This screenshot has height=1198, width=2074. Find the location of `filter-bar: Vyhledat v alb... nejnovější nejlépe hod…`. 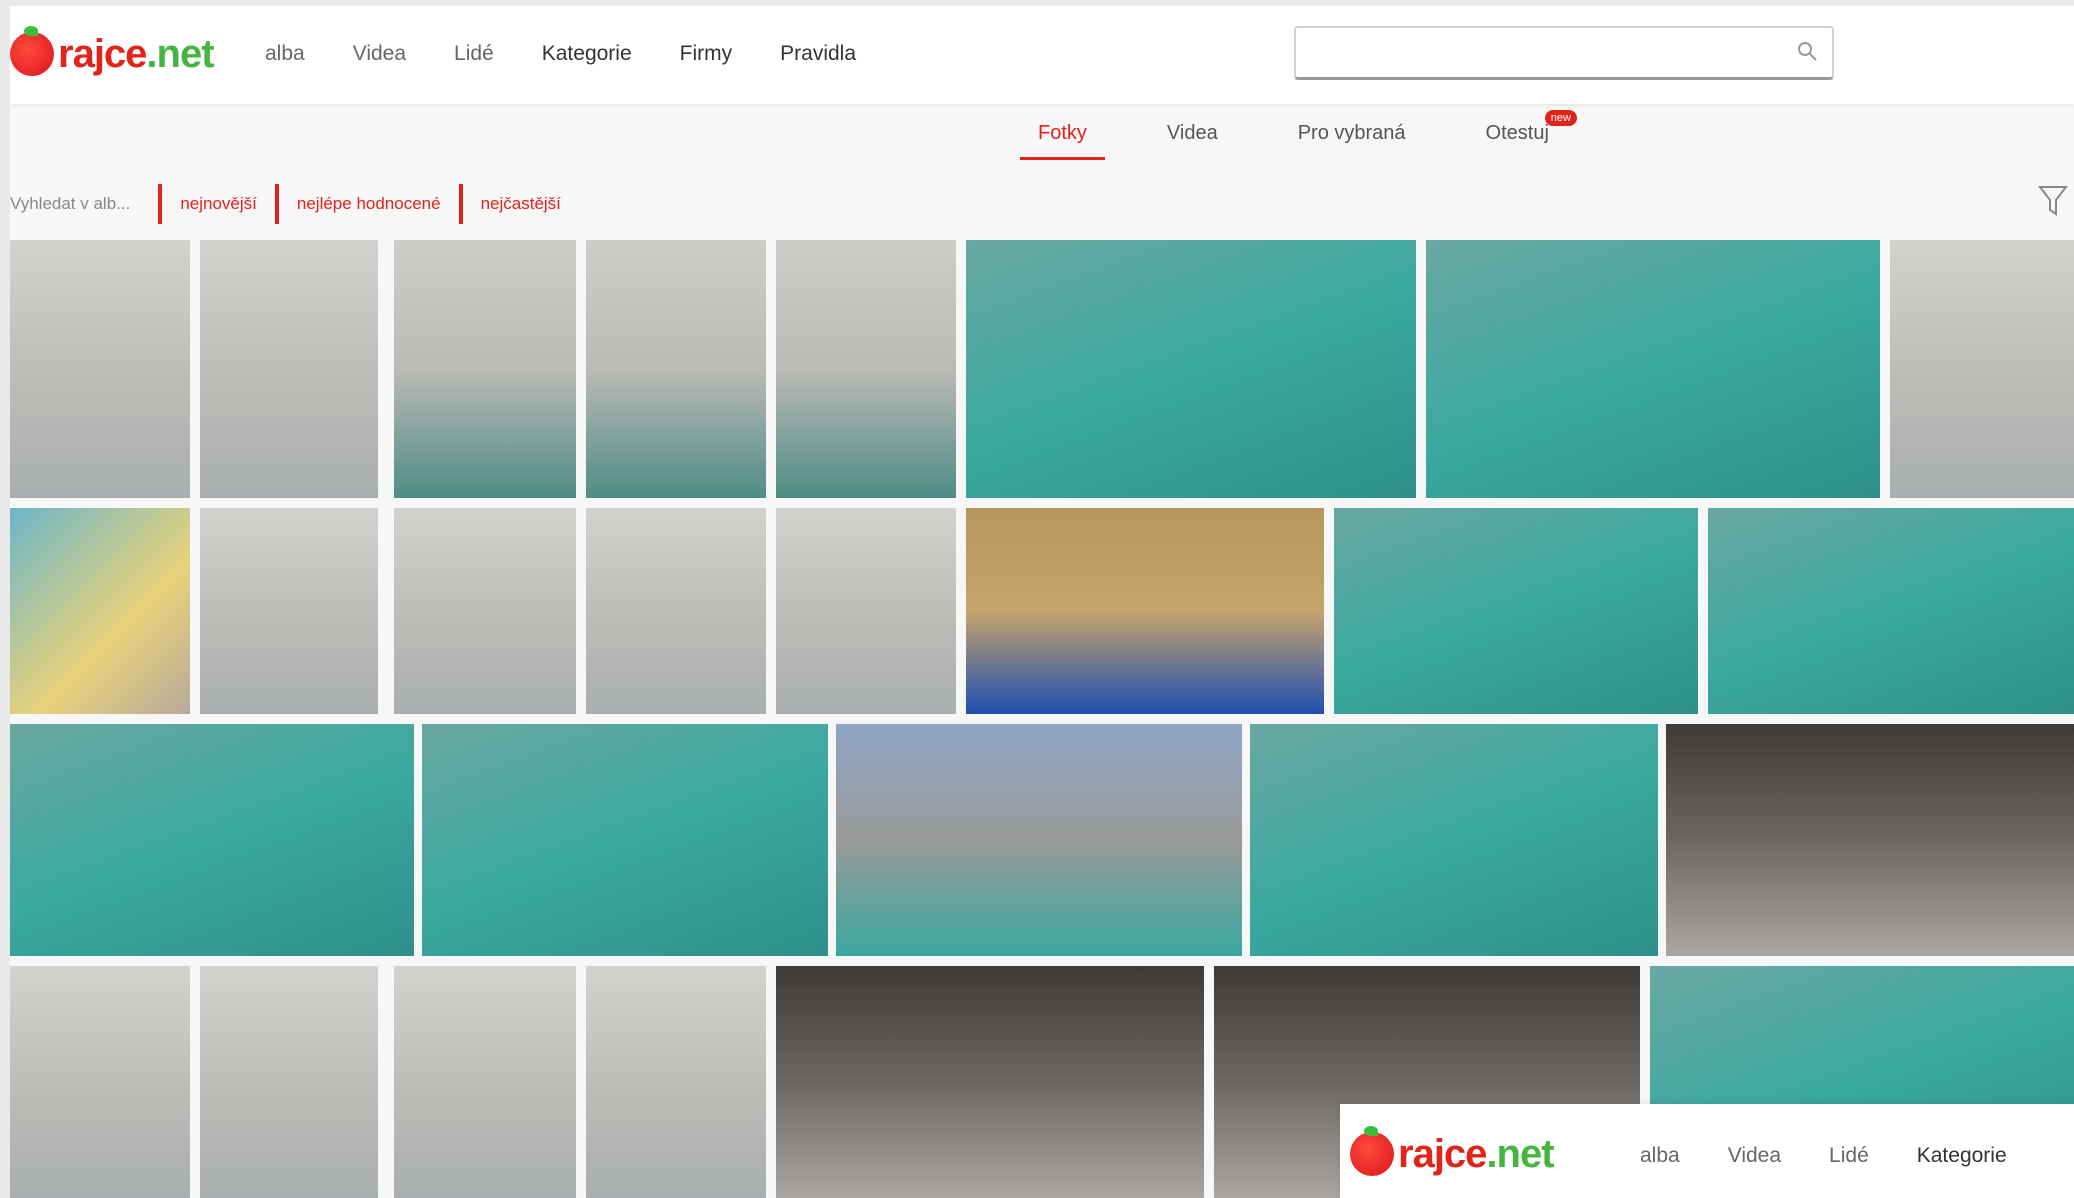

filter-bar: Vyhledat v alb... nejnovější nejlépe hod… is located at coordinates (288, 204).